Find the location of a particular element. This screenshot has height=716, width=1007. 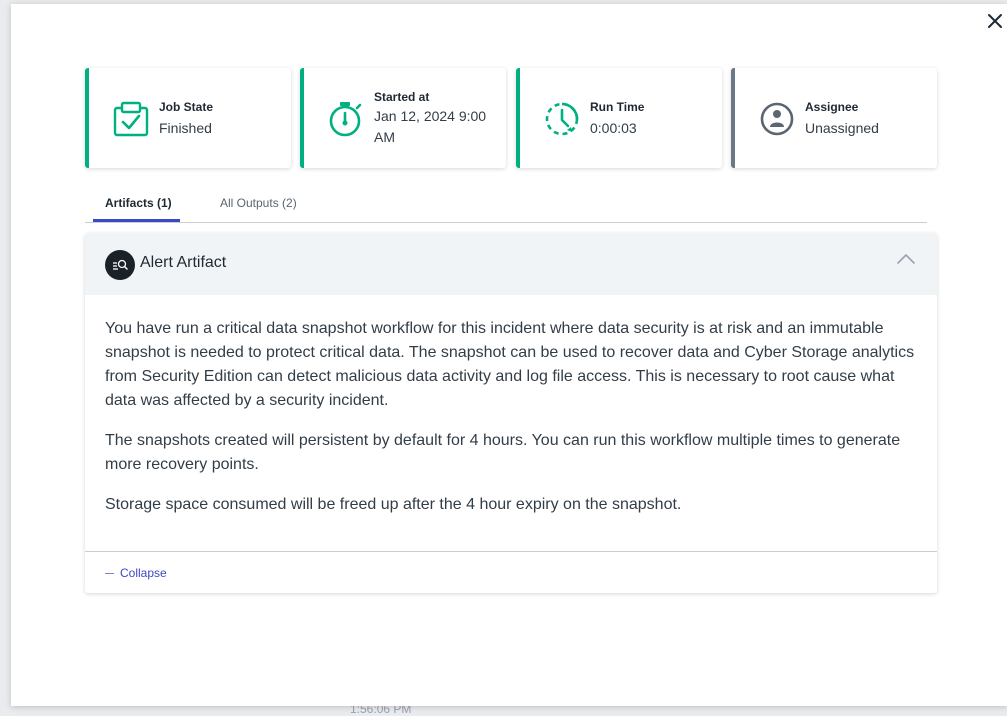

assignee-card: Assignee Unassigned is located at coordinates (834, 118).